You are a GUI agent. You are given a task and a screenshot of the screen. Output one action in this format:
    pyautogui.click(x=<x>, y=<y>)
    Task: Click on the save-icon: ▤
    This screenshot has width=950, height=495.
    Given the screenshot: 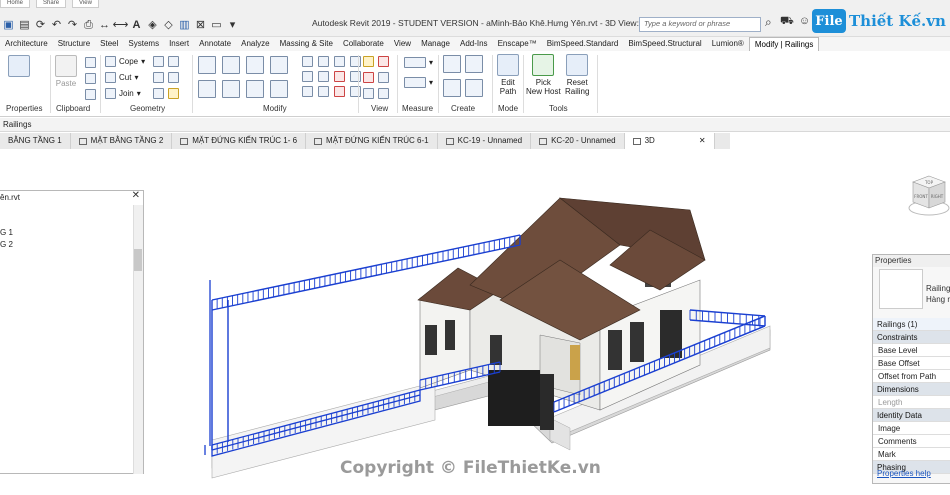 What is the action you would take?
    pyautogui.click(x=24, y=25)
    